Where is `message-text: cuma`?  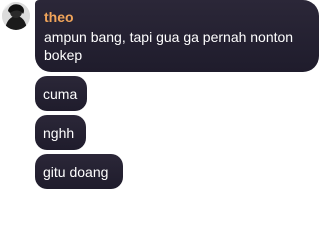 message-text: cuma is located at coordinates (60, 94).